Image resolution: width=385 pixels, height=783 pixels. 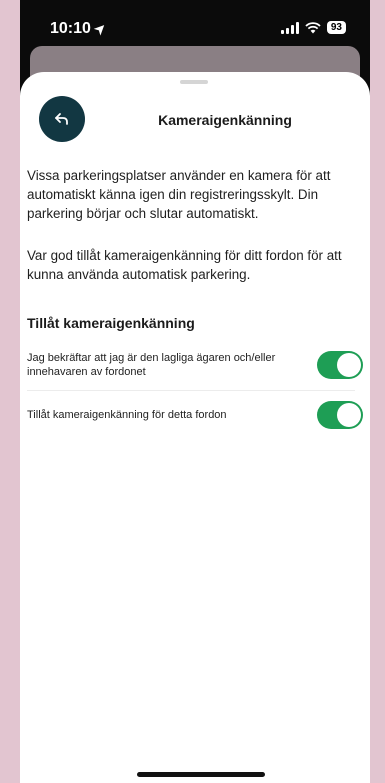 What do you see at coordinates (111, 323) in the screenshot?
I see `section-title: Tillåt kameraigenkänning` at bounding box center [111, 323].